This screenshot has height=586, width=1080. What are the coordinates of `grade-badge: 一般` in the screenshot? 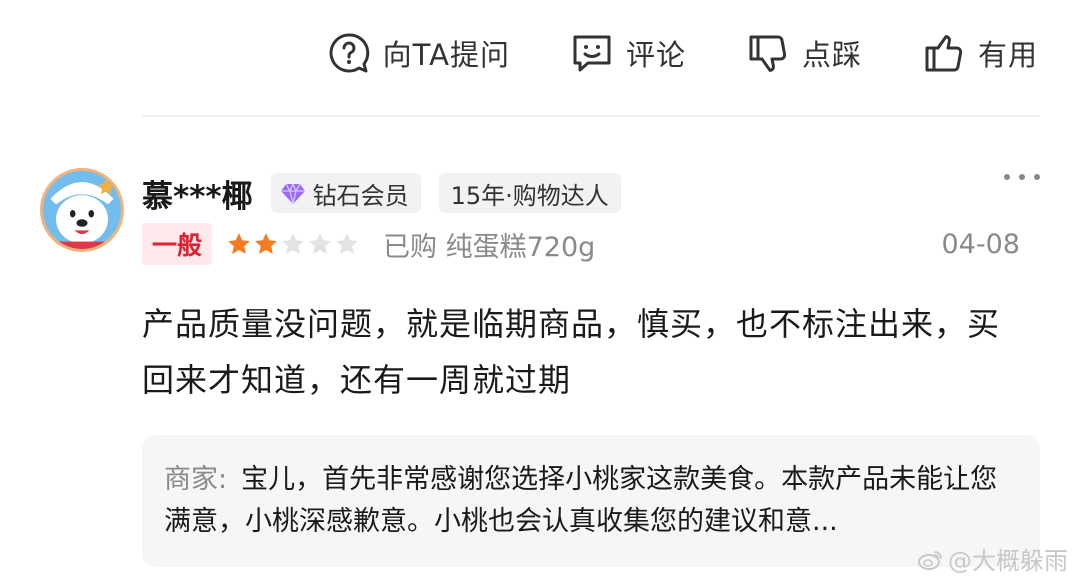 It's located at (177, 244).